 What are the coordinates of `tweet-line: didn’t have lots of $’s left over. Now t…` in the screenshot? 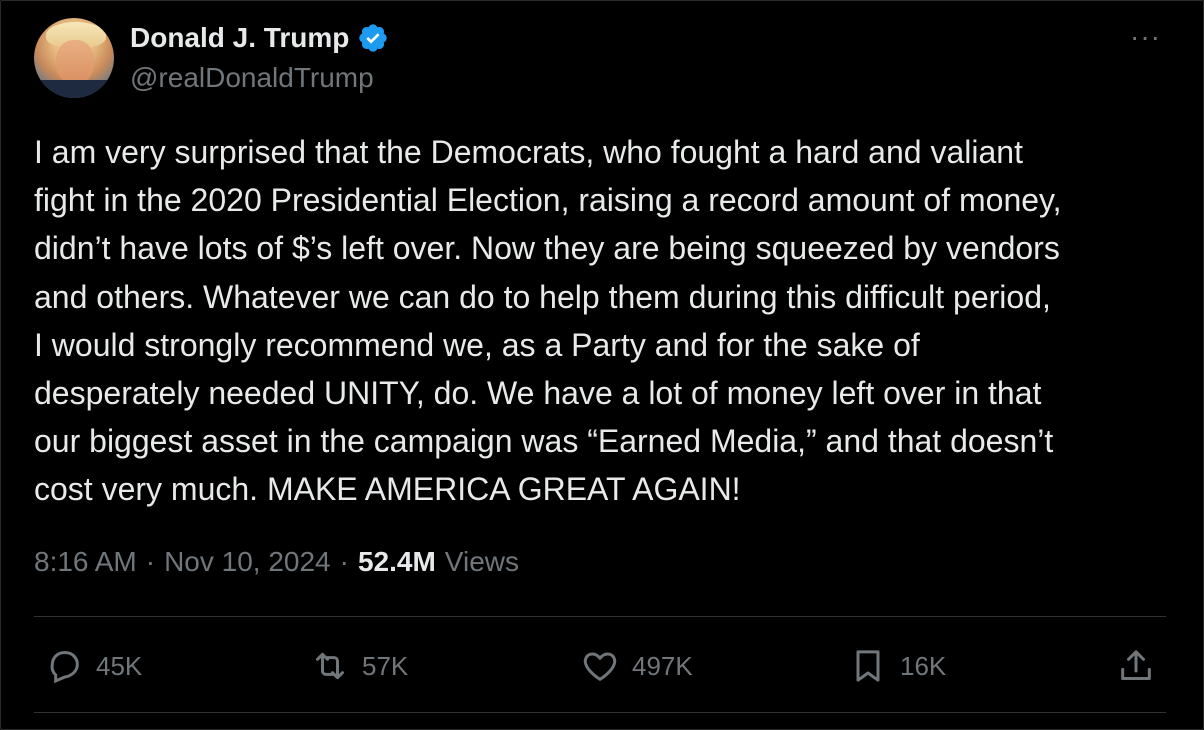 It's located at (547, 248).